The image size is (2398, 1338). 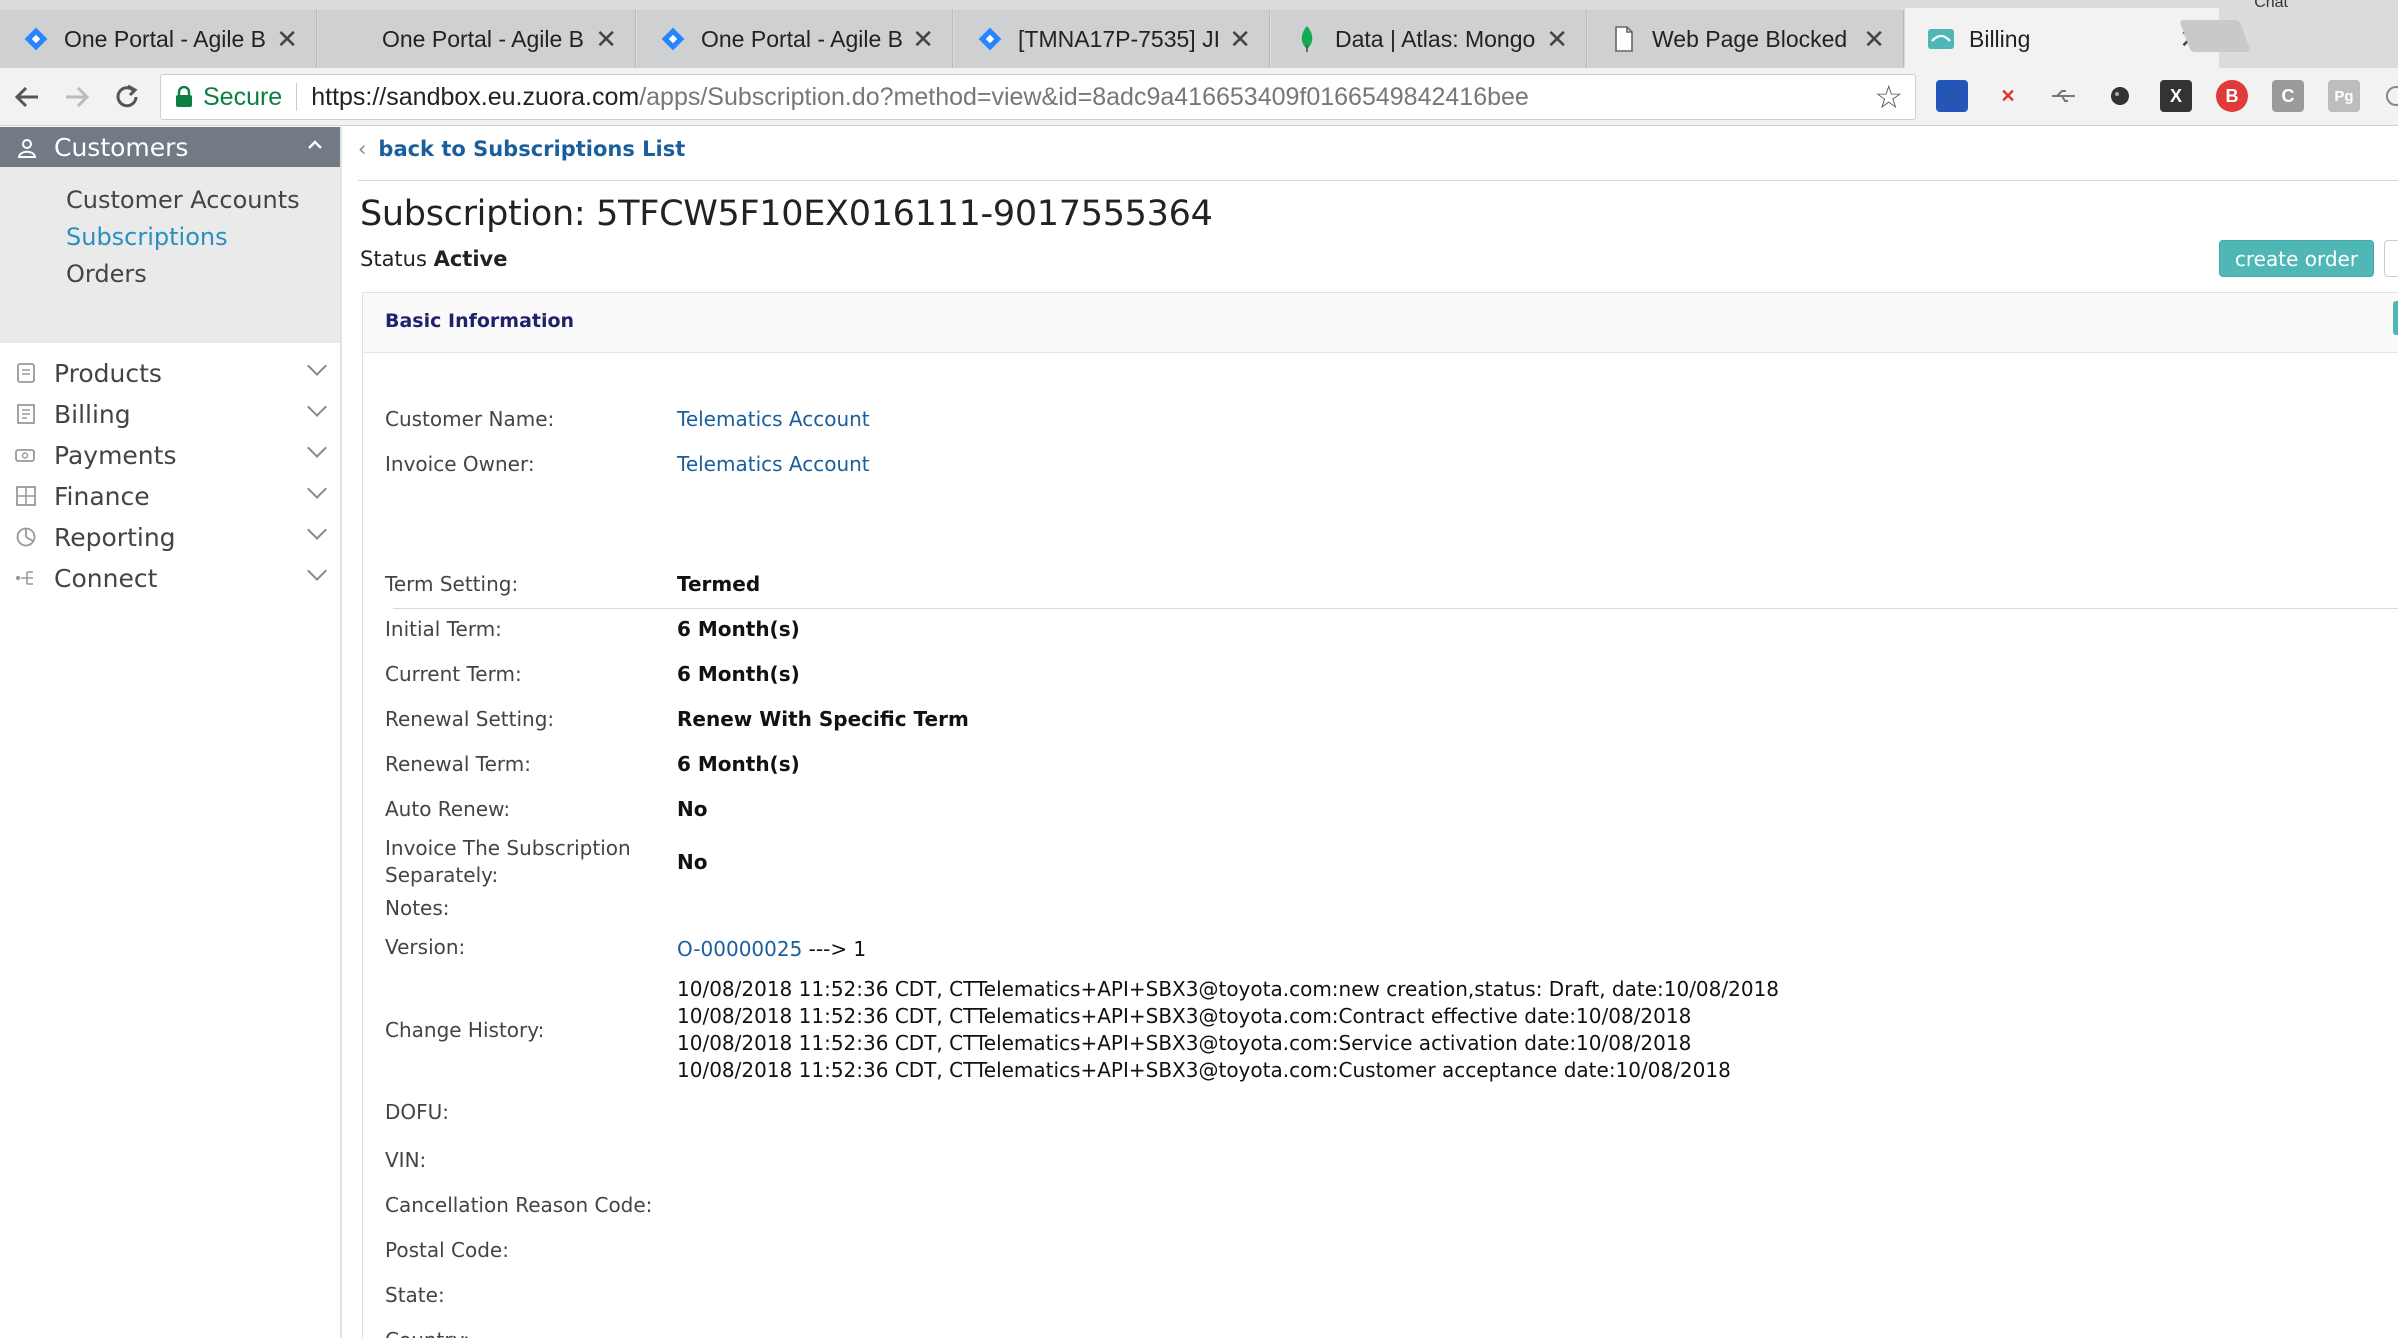 I want to click on bookmark-star-icon: ☆, so click(x=1888, y=97).